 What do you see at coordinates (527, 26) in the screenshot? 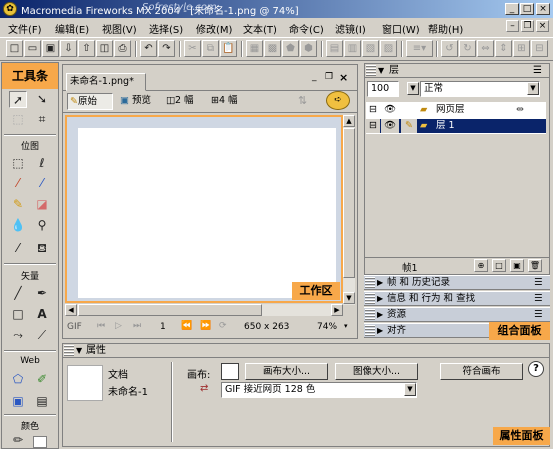
I see `doc-restore-button: ❐` at bounding box center [527, 26].